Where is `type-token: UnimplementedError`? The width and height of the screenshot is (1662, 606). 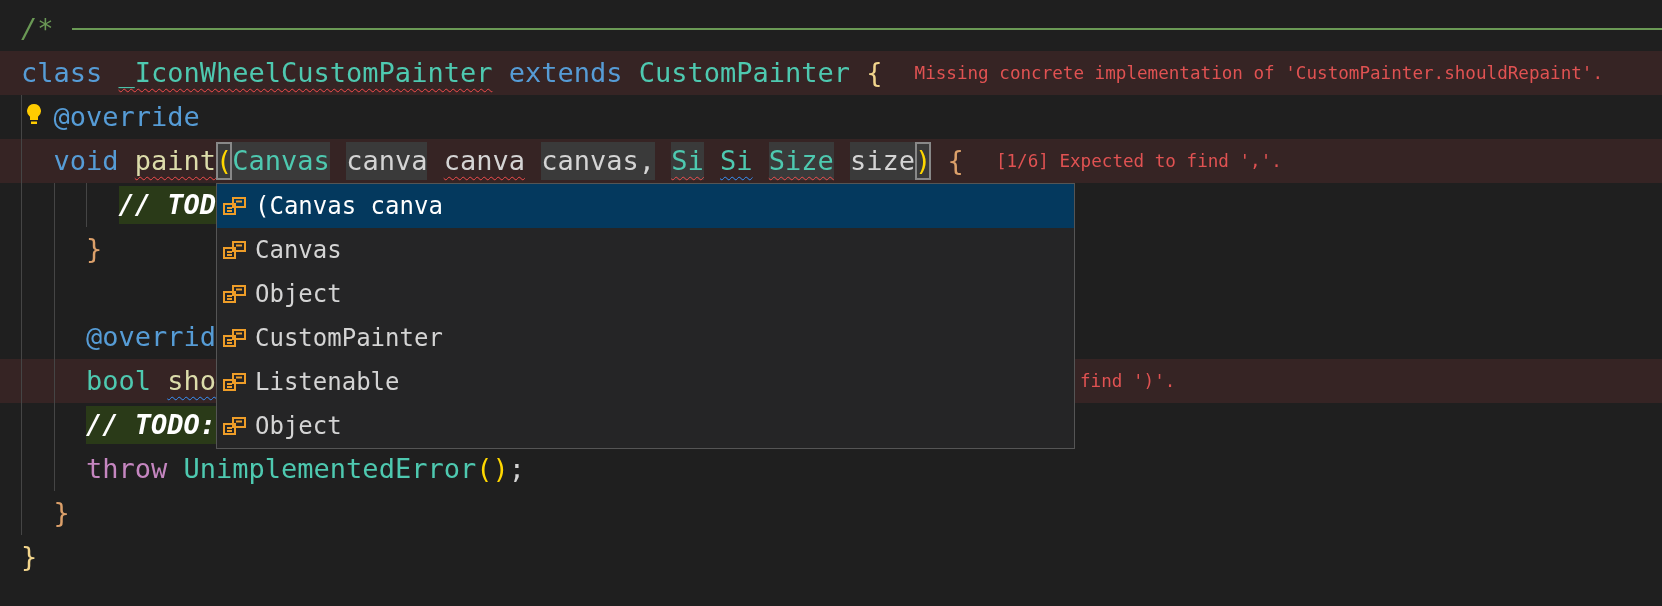 type-token: UnimplementedError is located at coordinates (330, 469).